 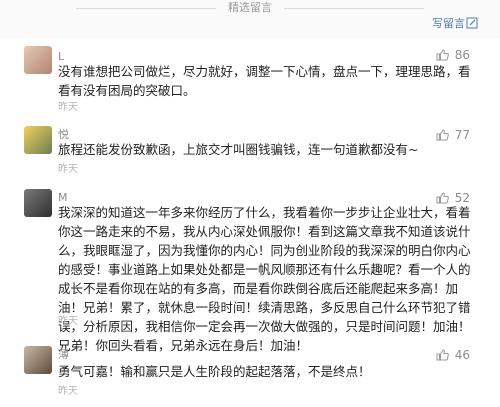 I want to click on like-button: 86, so click(x=453, y=55).